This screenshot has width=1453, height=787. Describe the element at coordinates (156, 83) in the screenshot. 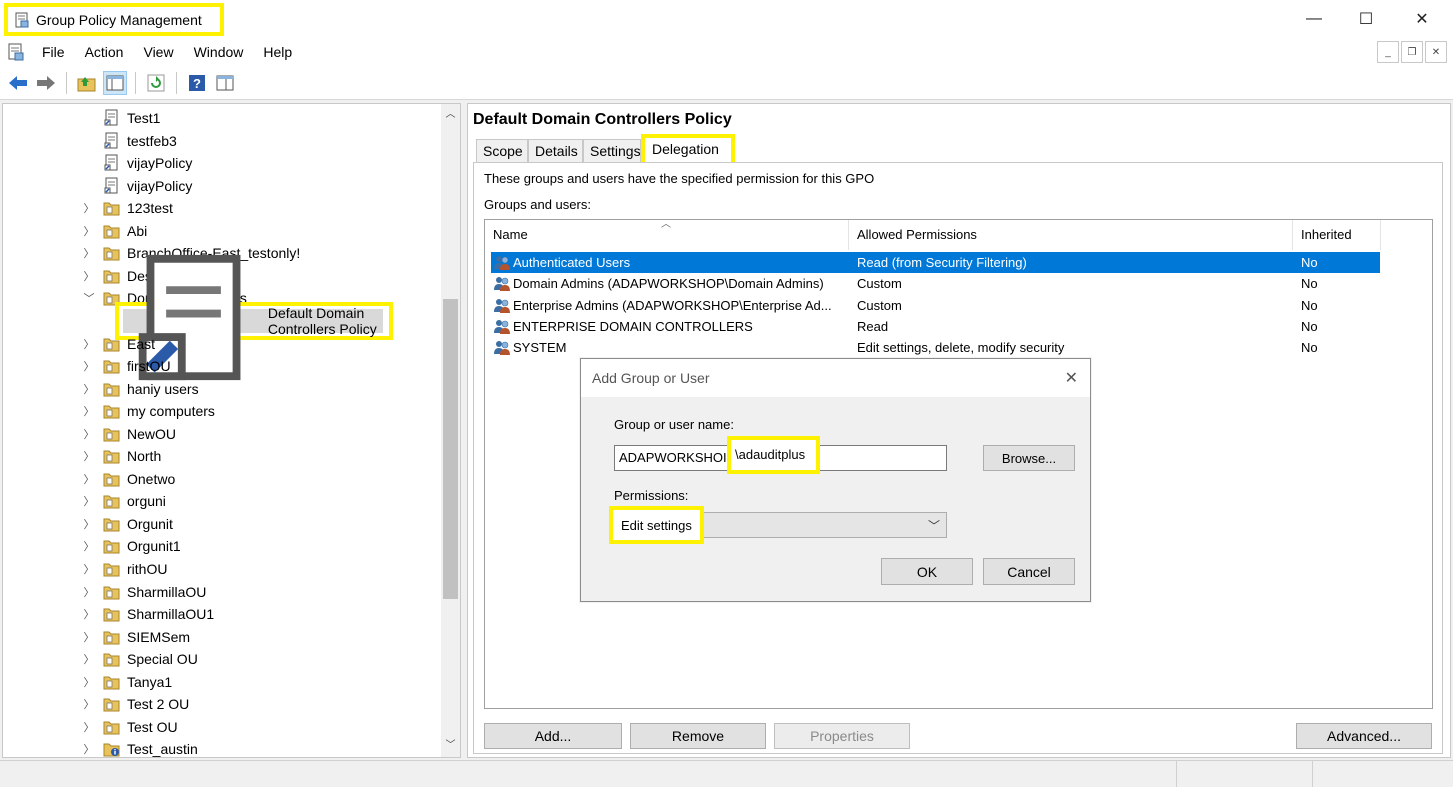

I see `refresh-button` at that location.